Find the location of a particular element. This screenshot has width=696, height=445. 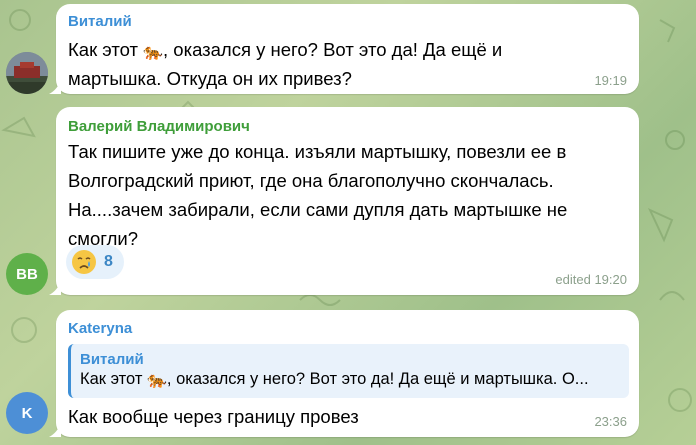

sender-name: Kateryna is located at coordinates (100, 328).